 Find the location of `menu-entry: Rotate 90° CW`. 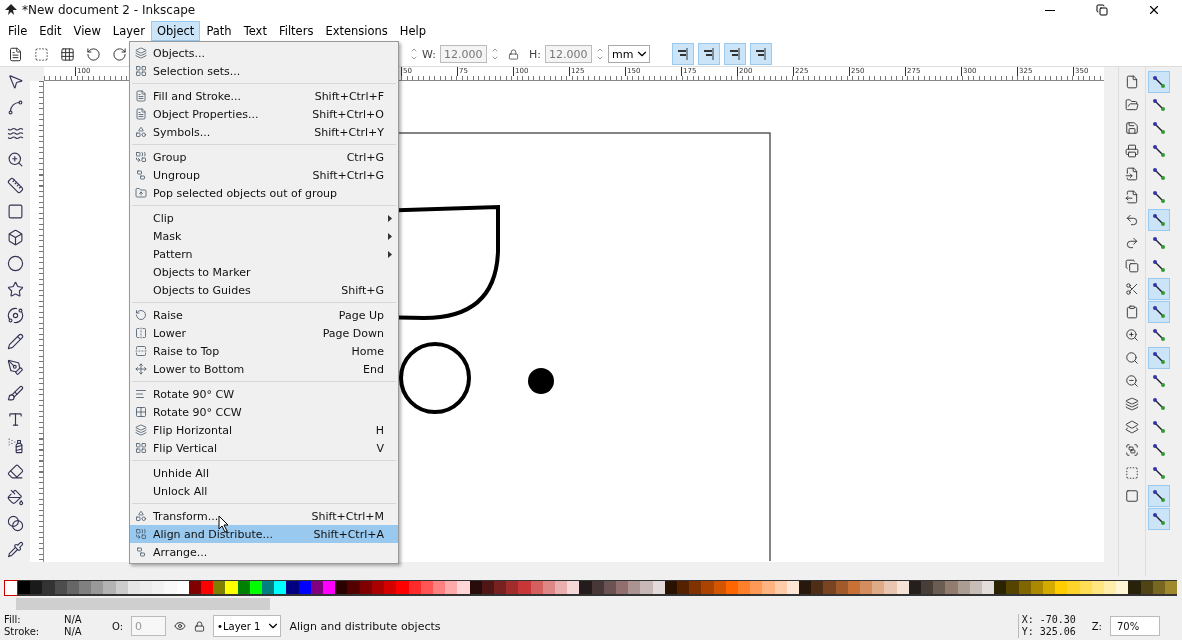

menu-entry: Rotate 90° CW is located at coordinates (264, 394).